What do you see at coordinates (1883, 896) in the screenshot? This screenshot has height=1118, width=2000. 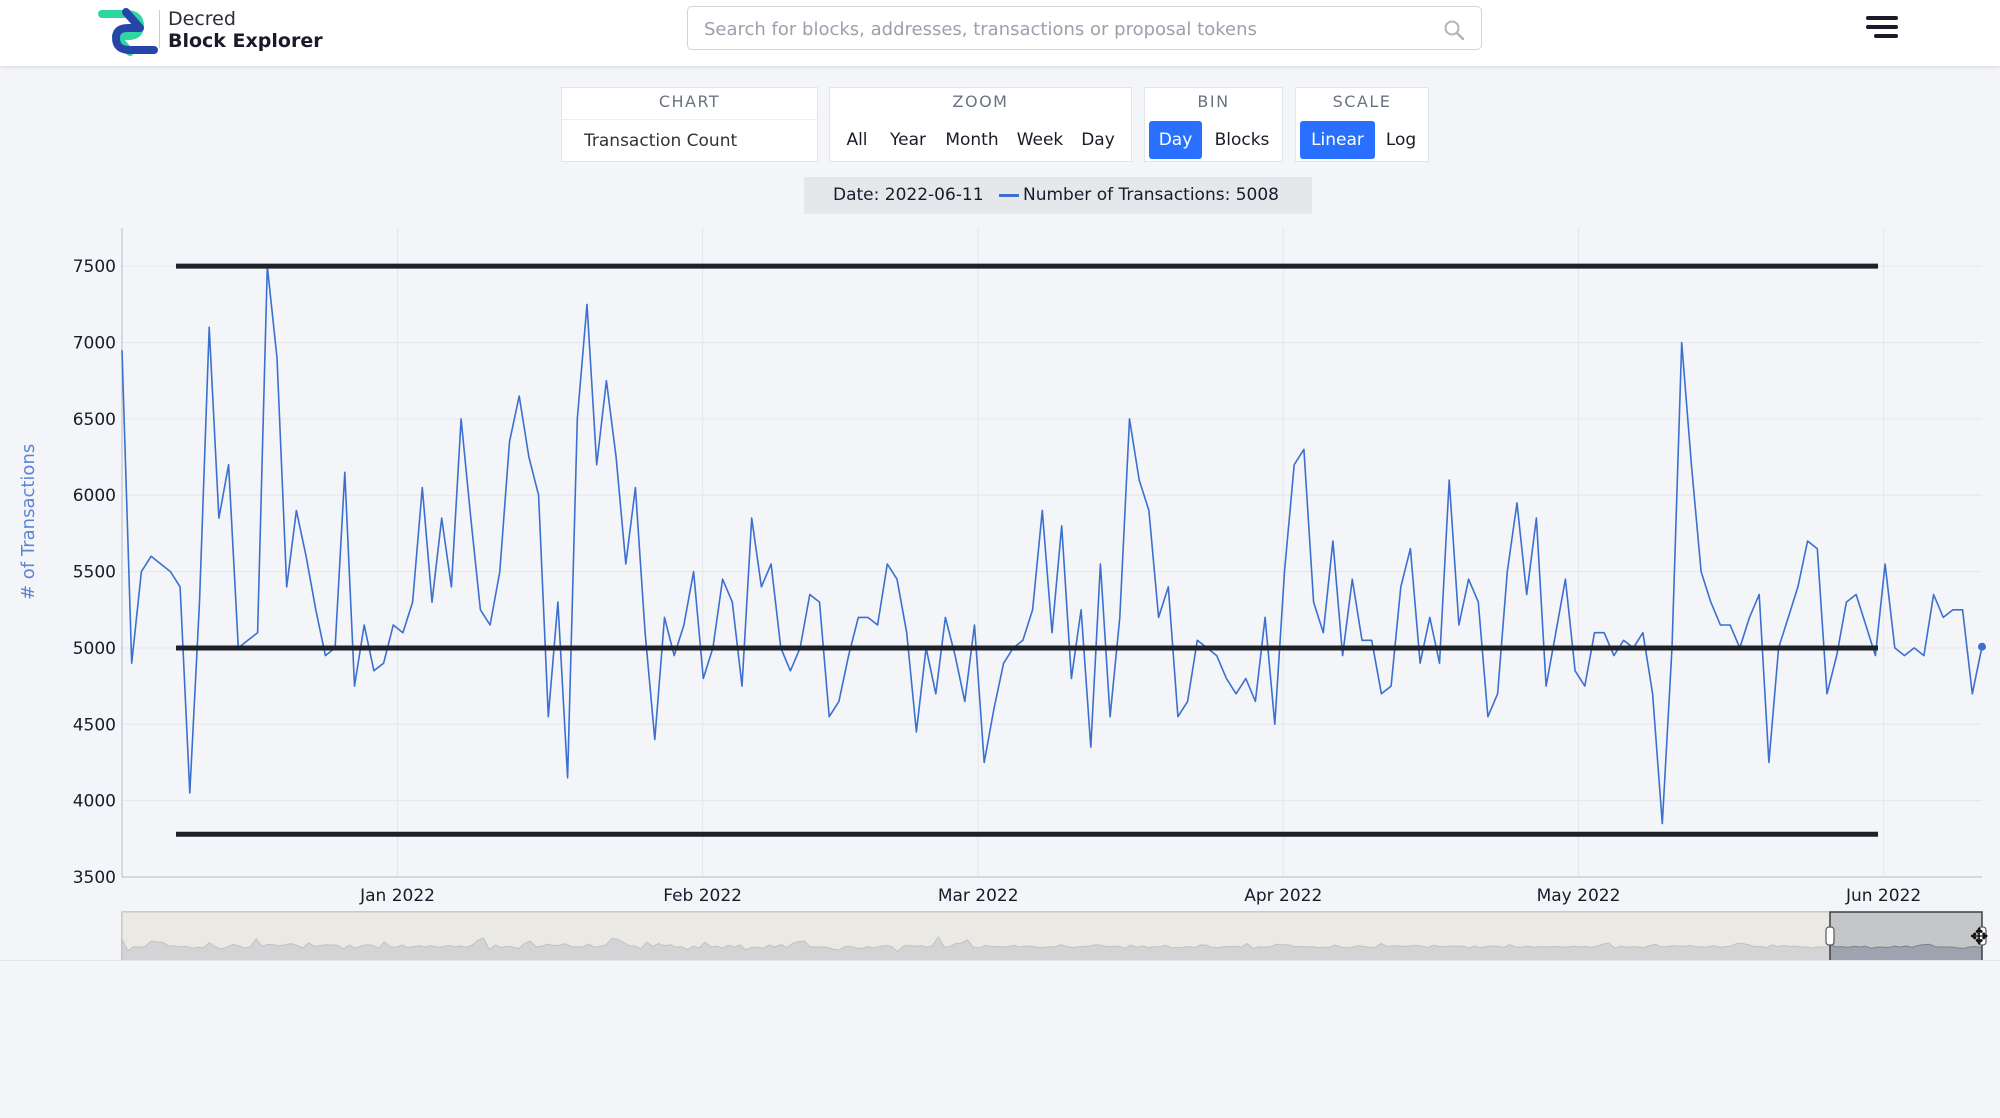 I see `x-tick-label: Jun 2022` at bounding box center [1883, 896].